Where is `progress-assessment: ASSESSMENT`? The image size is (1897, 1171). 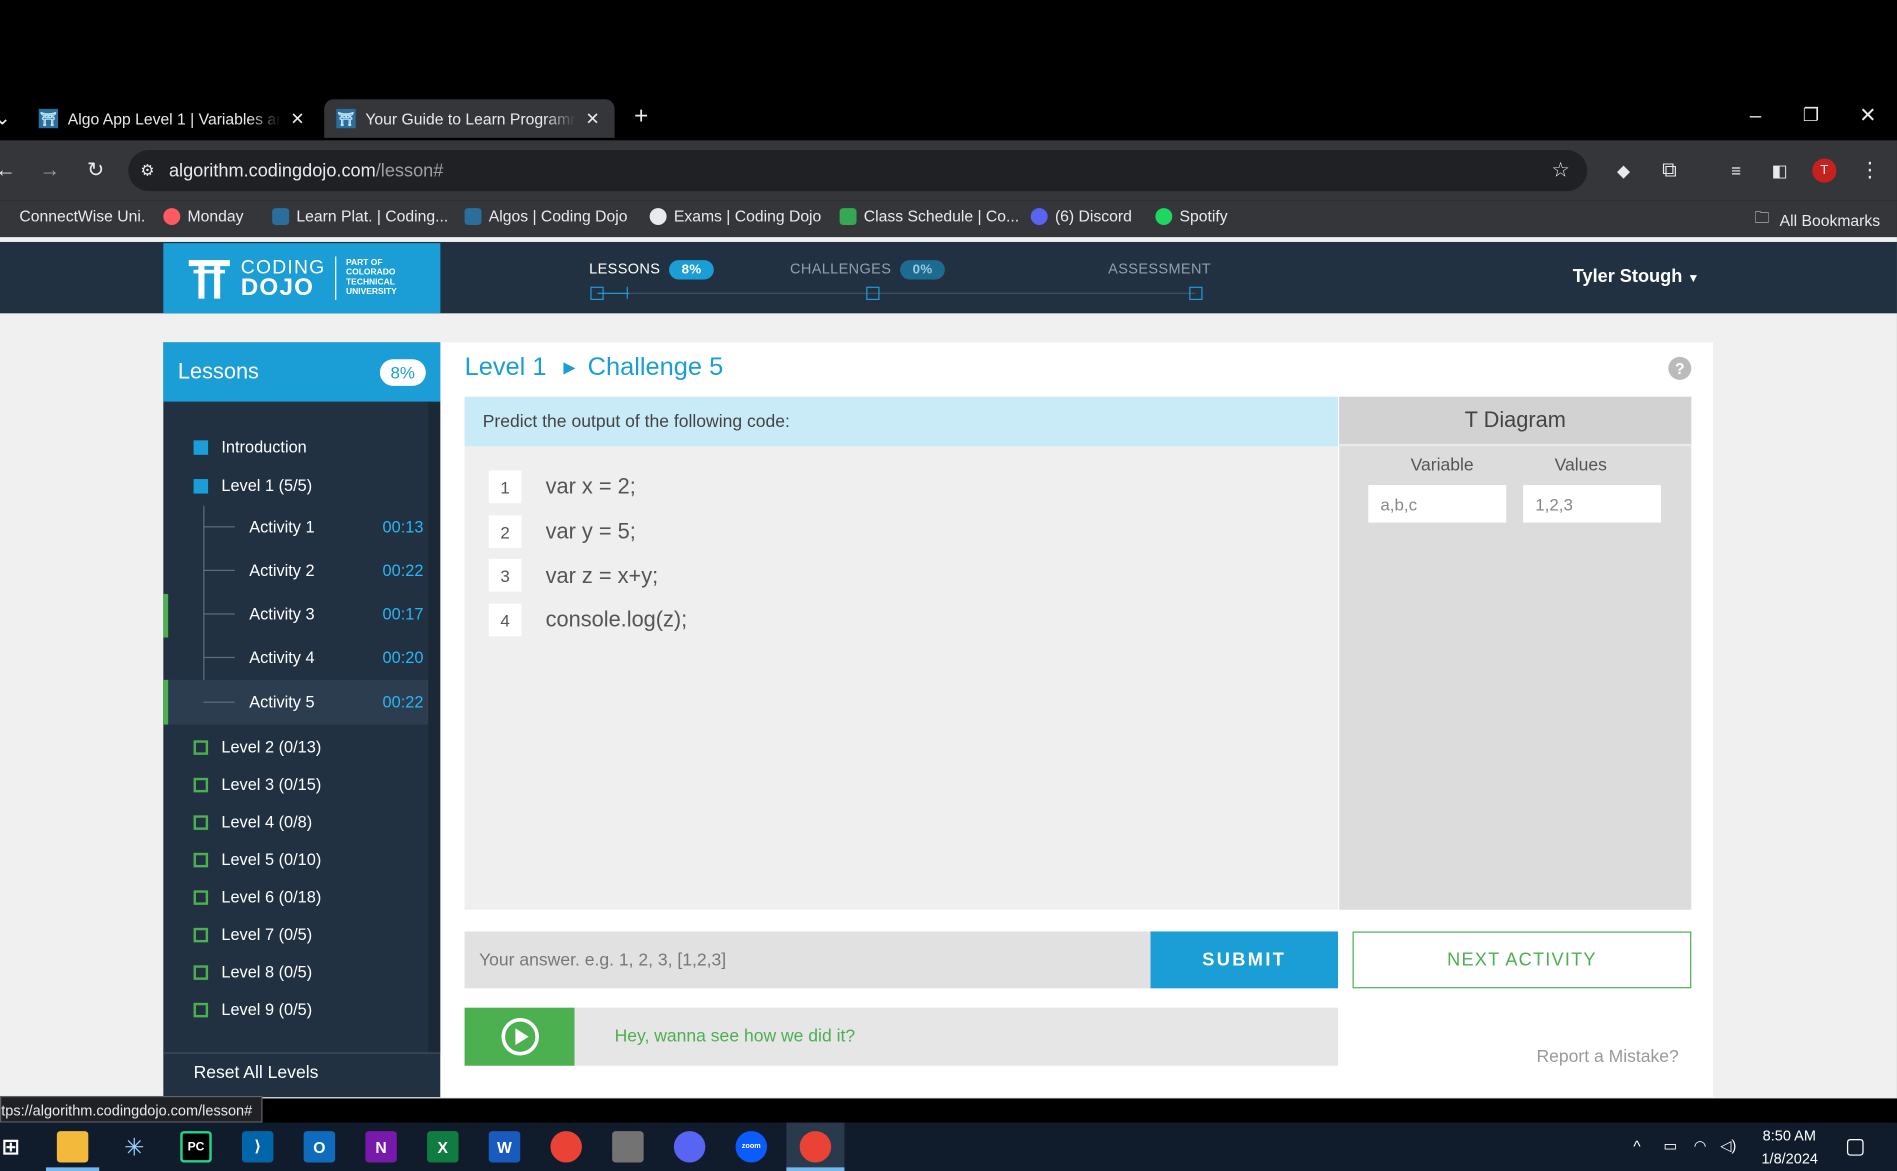 progress-assessment: ASSESSMENT is located at coordinates (1159, 268).